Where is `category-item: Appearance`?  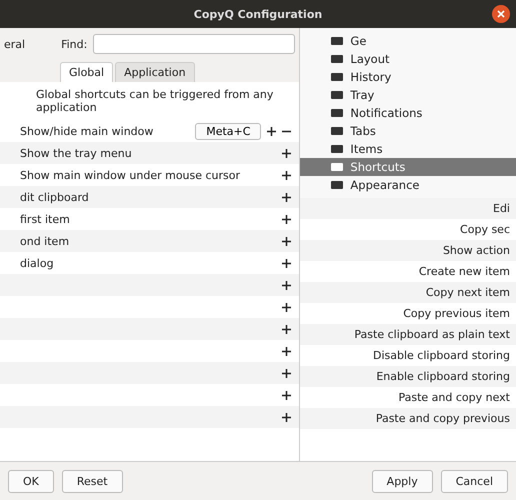 category-item: Appearance is located at coordinates (408, 185).